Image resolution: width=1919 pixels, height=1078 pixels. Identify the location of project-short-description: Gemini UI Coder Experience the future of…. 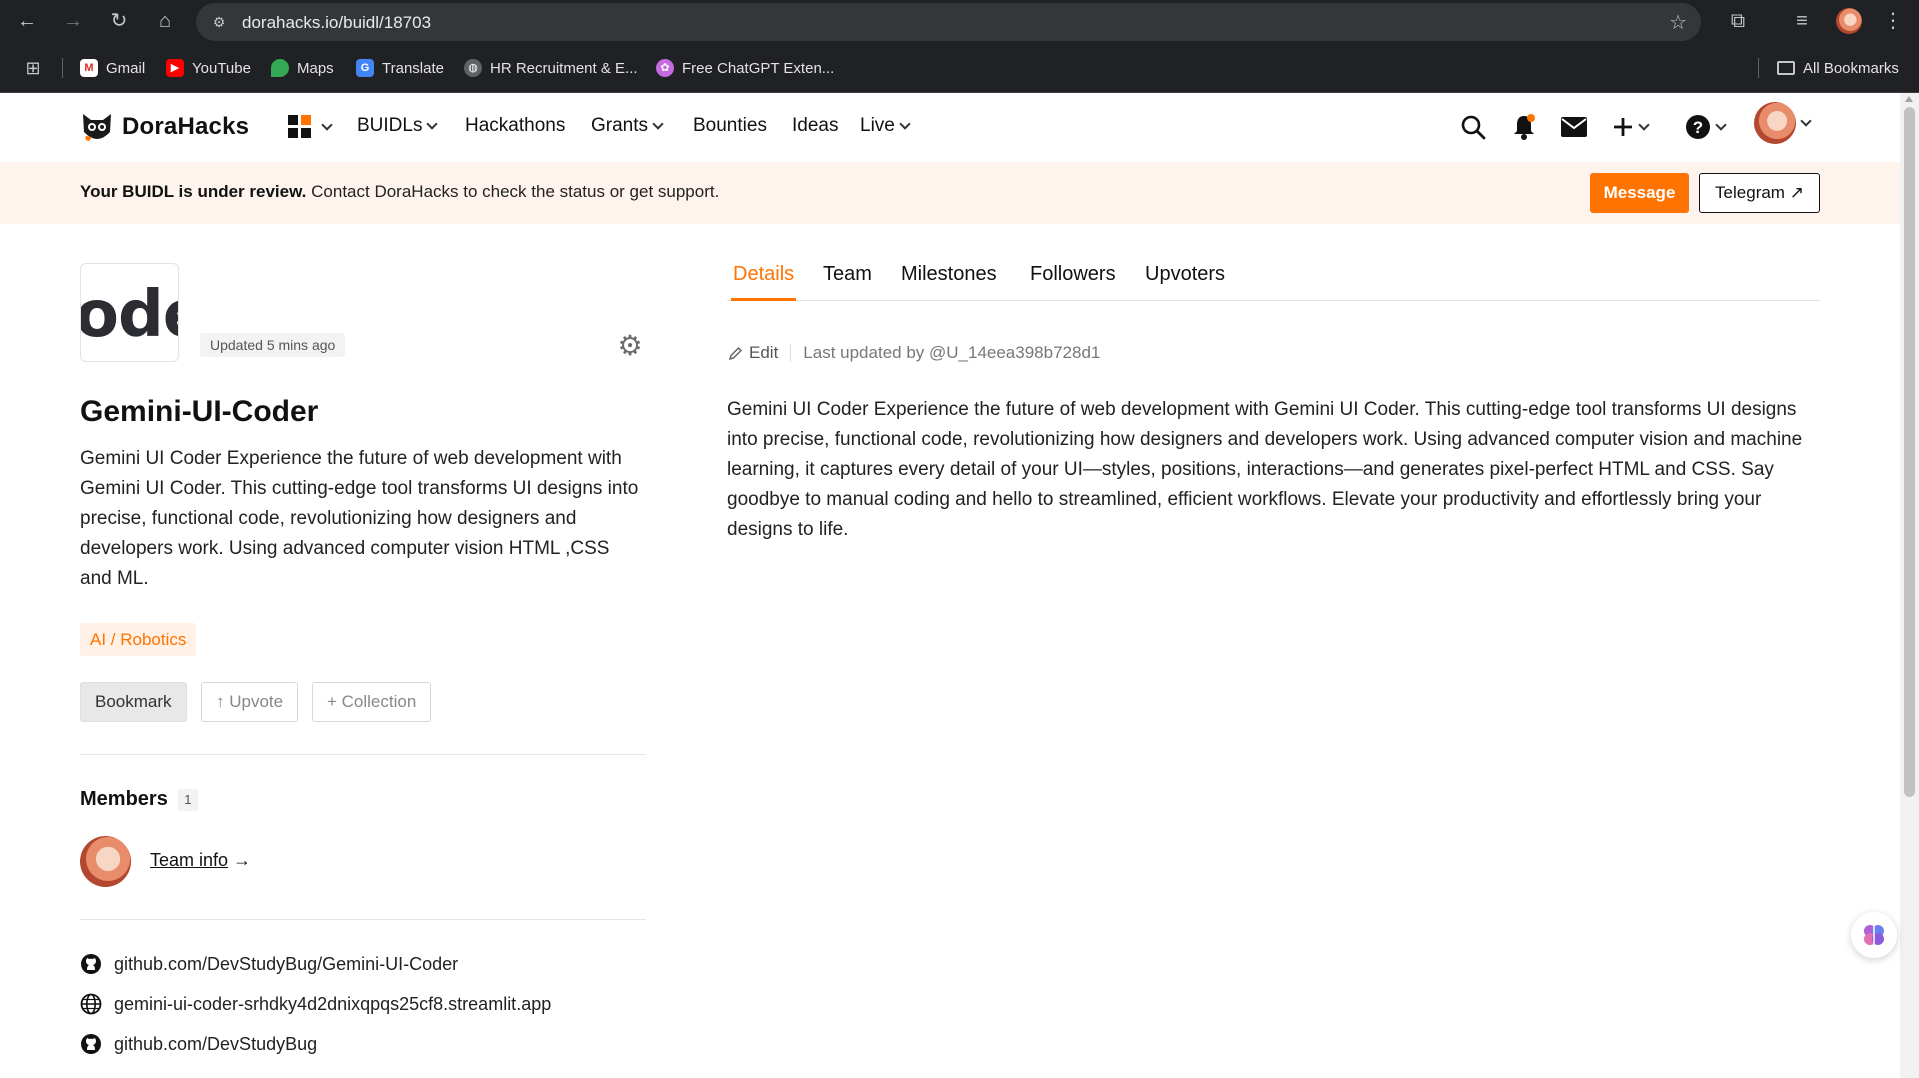
(359, 518).